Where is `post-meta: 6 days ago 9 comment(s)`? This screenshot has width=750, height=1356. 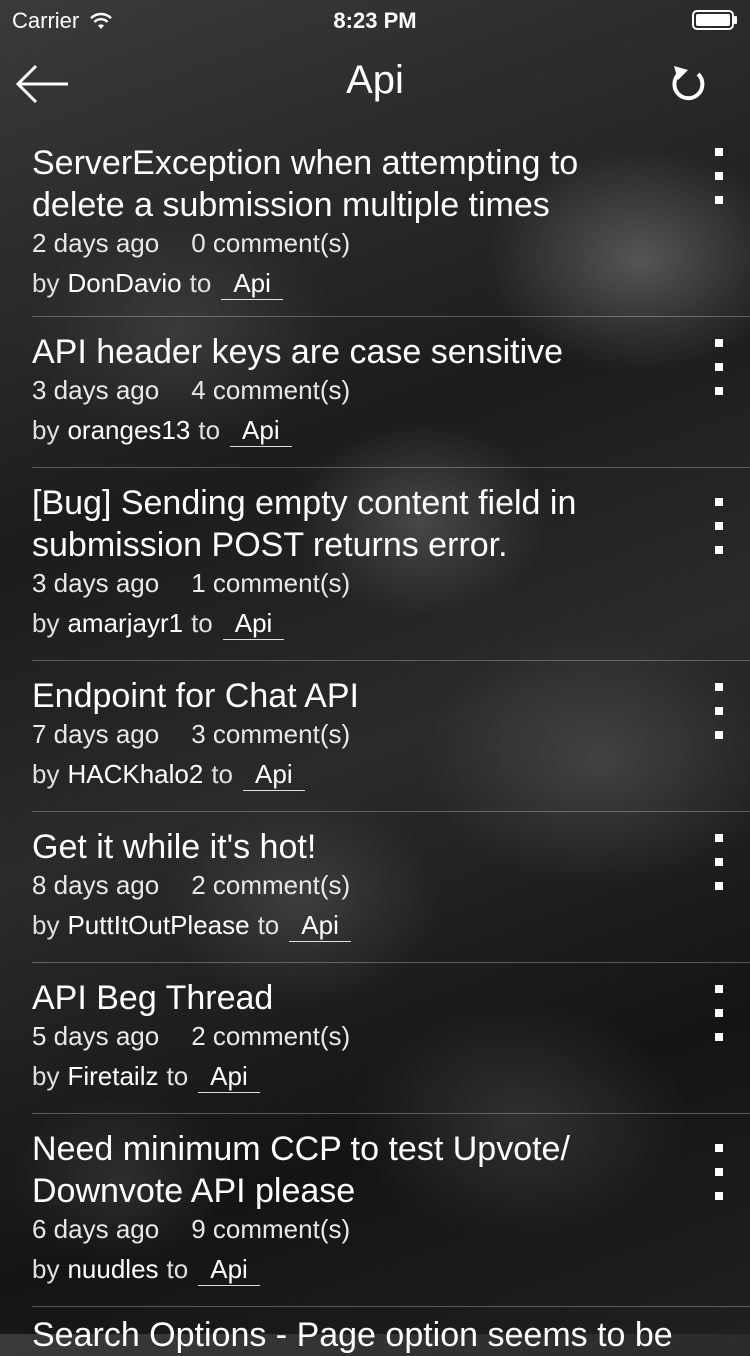
post-meta: 6 days ago 9 comment(s) is located at coordinates (391, 1232).